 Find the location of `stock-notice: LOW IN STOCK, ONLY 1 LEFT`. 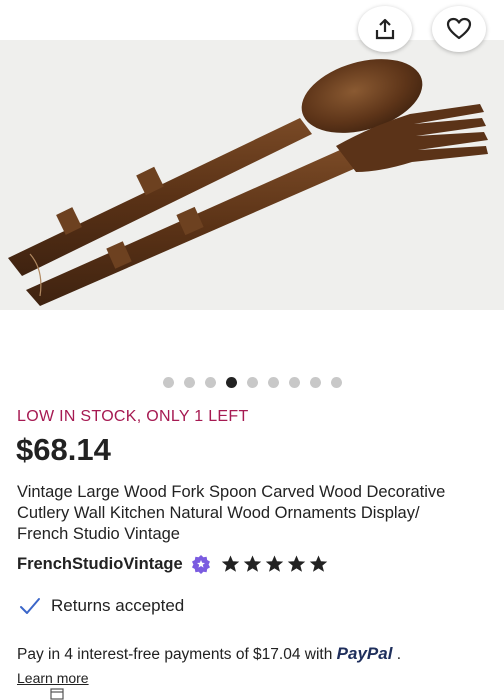

stock-notice: LOW IN STOCK, ONLY 1 LEFT is located at coordinates (133, 416).